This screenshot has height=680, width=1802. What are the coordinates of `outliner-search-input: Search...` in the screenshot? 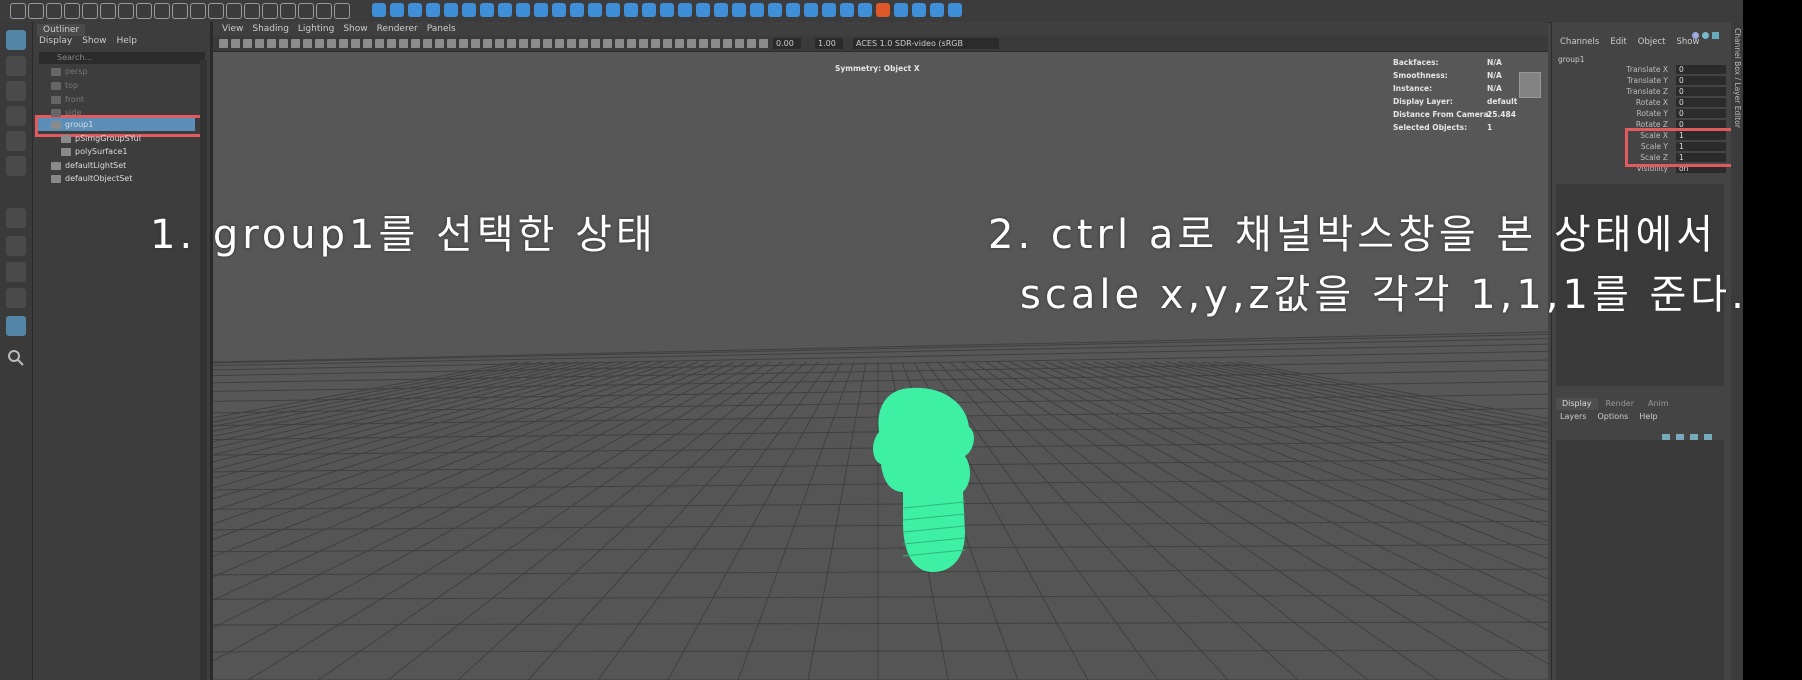 It's located at (122, 58).